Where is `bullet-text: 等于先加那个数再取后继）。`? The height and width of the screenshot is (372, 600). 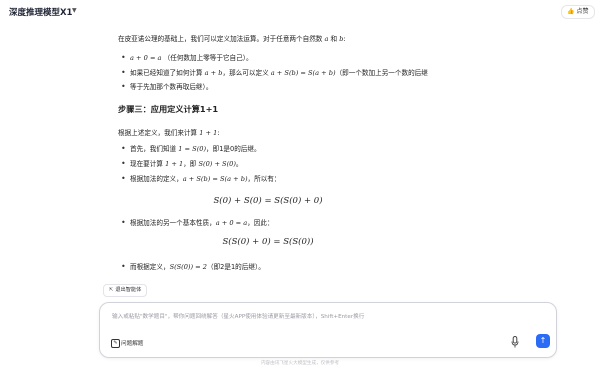
bullet-text: 等于先加那个数再取后继）。 is located at coordinates (171, 87).